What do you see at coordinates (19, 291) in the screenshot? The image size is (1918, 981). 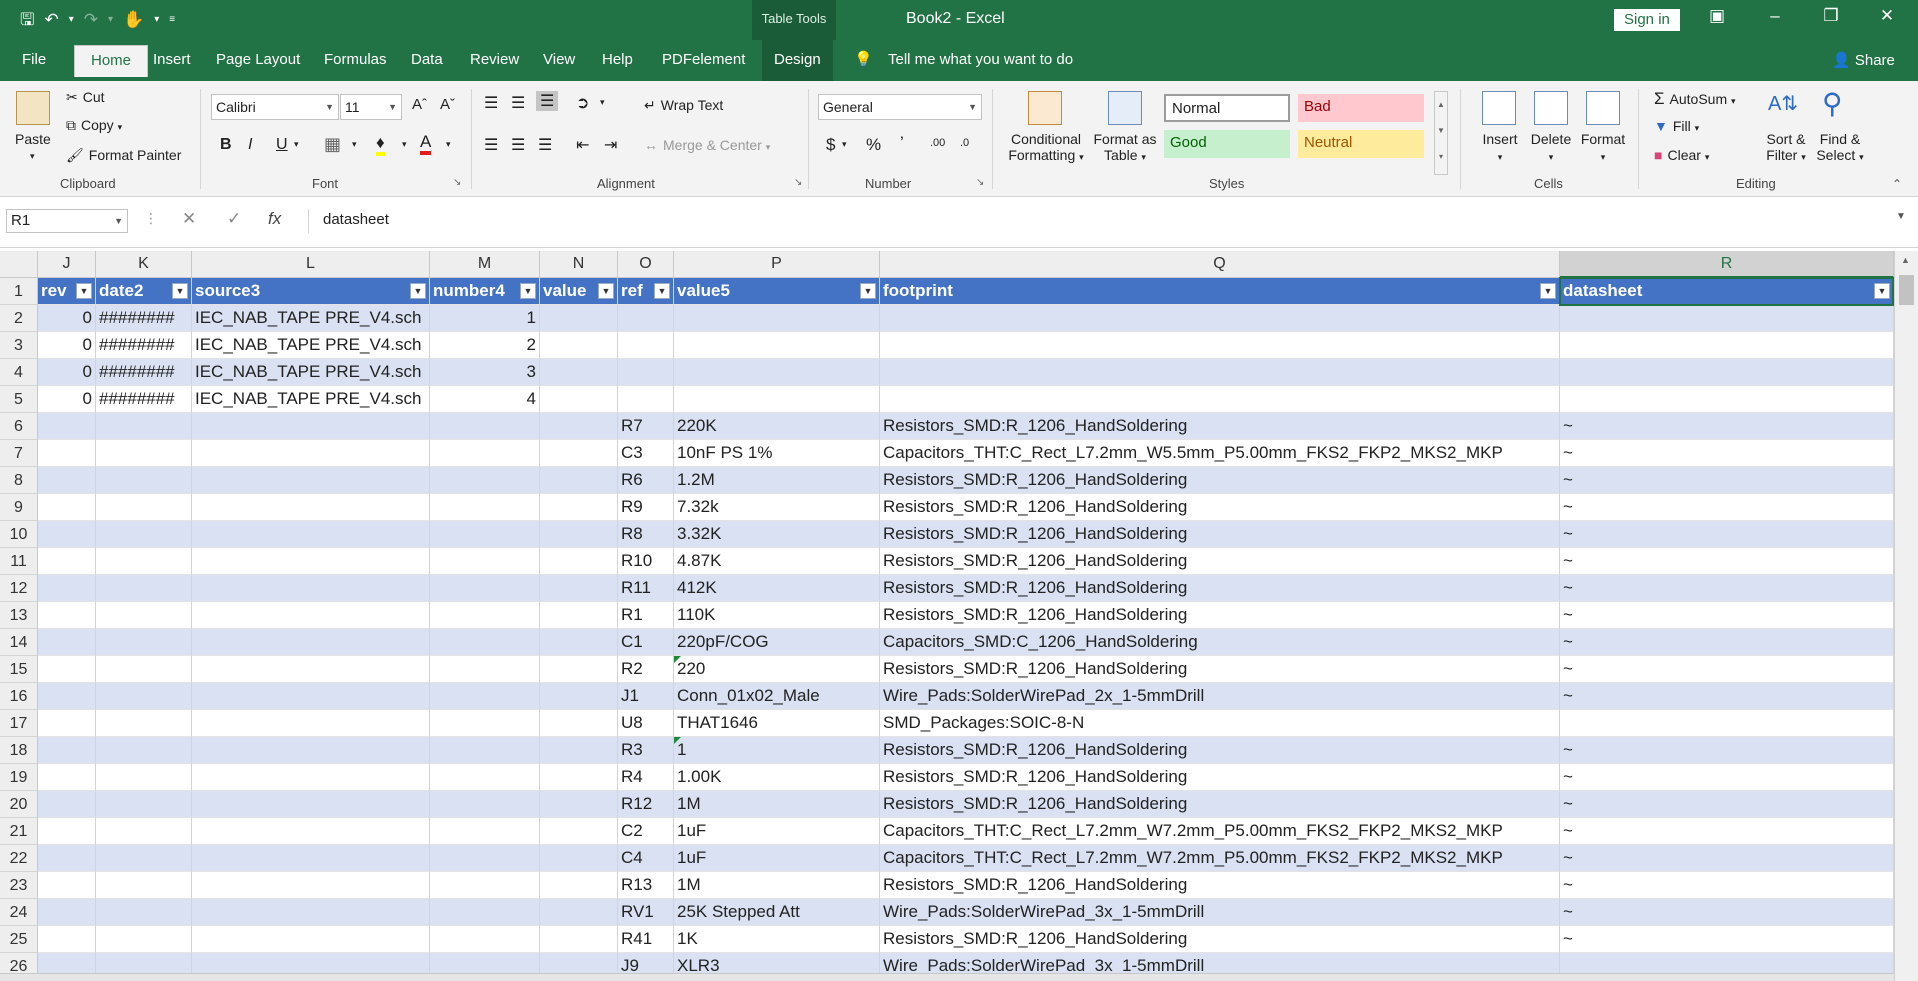 I see `row-header-1: 1` at bounding box center [19, 291].